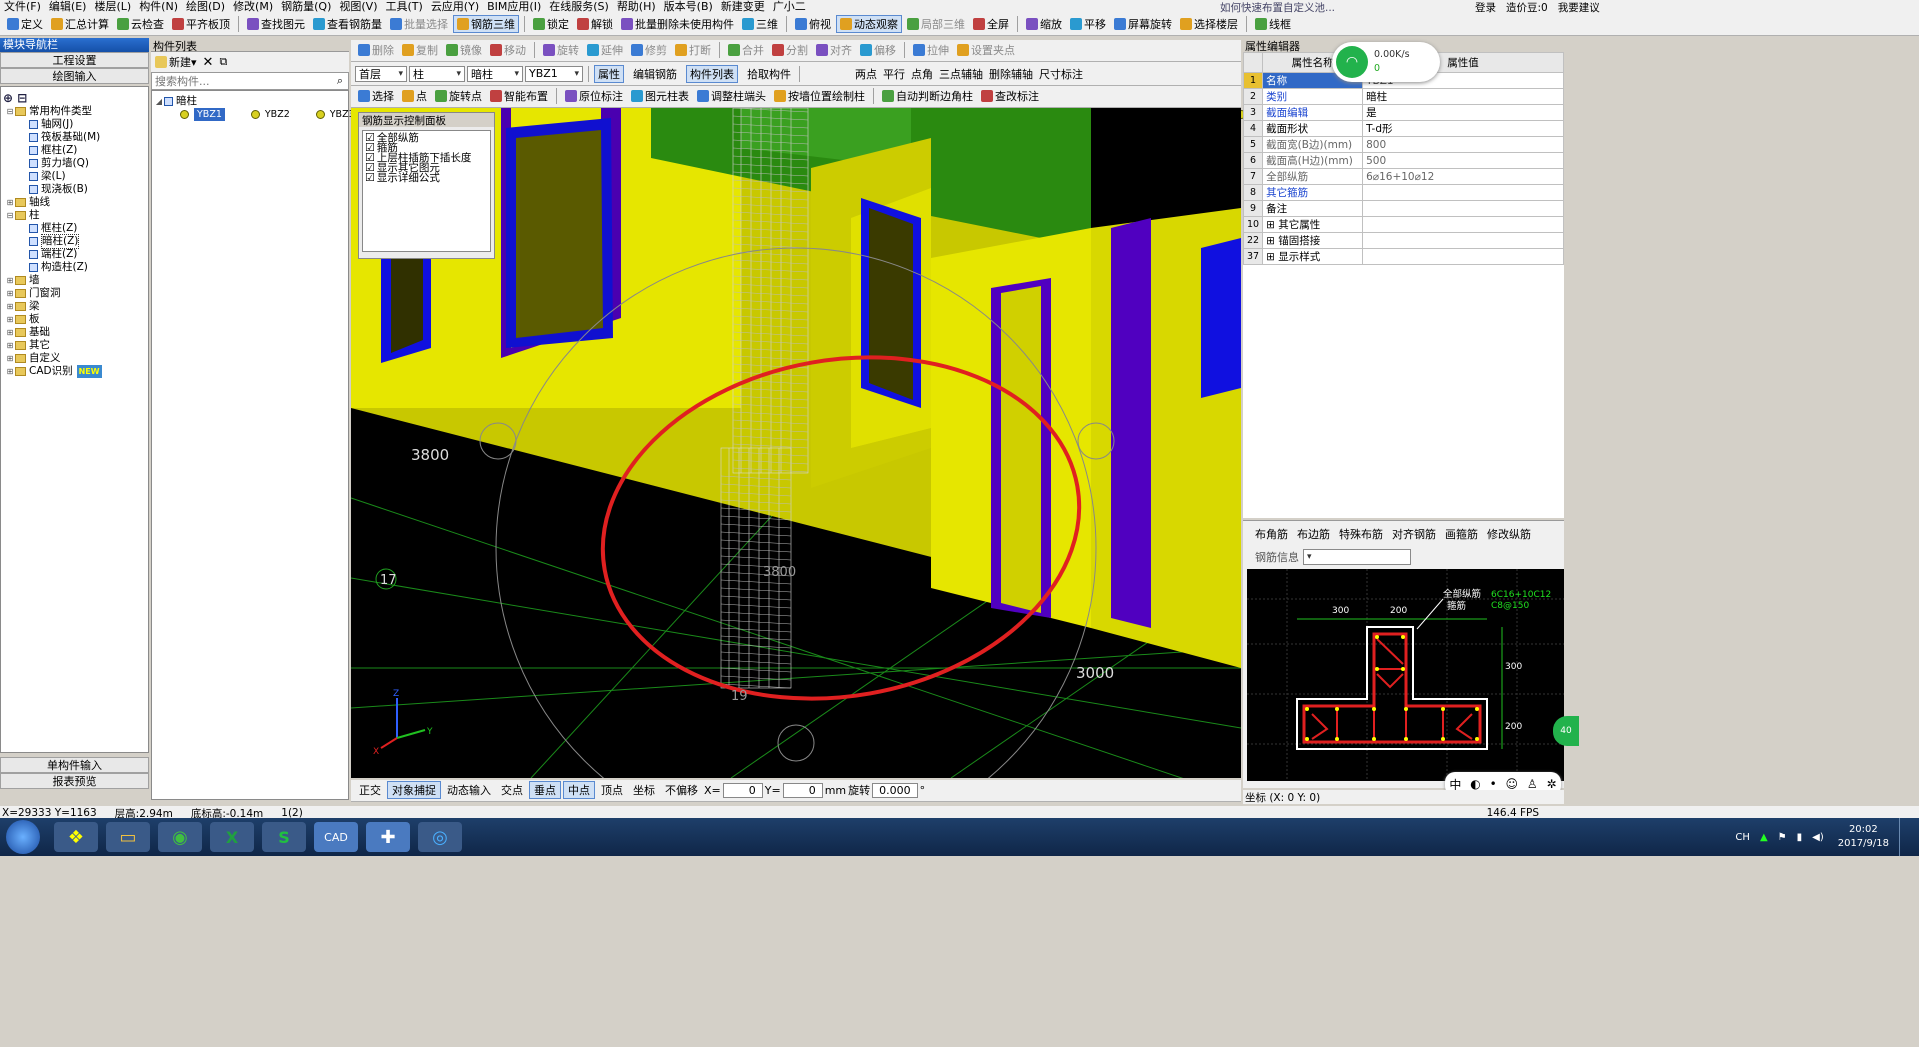 The width and height of the screenshot is (1919, 1047). I want to click on toolbar-button: 线框, so click(1273, 24).